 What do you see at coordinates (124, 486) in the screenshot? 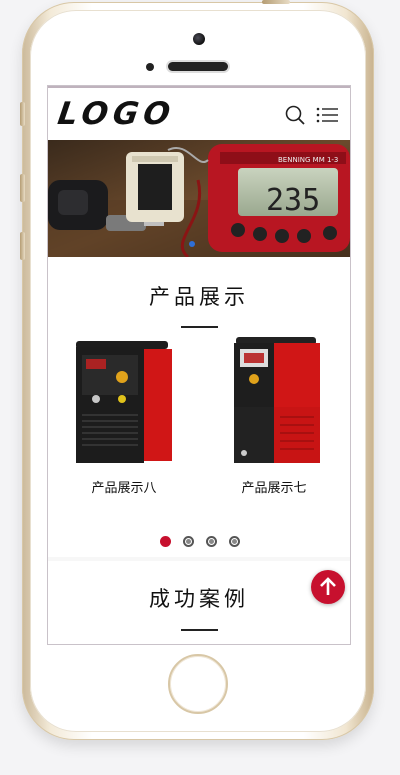
I see `product-card-label: 产品展示八` at bounding box center [124, 486].